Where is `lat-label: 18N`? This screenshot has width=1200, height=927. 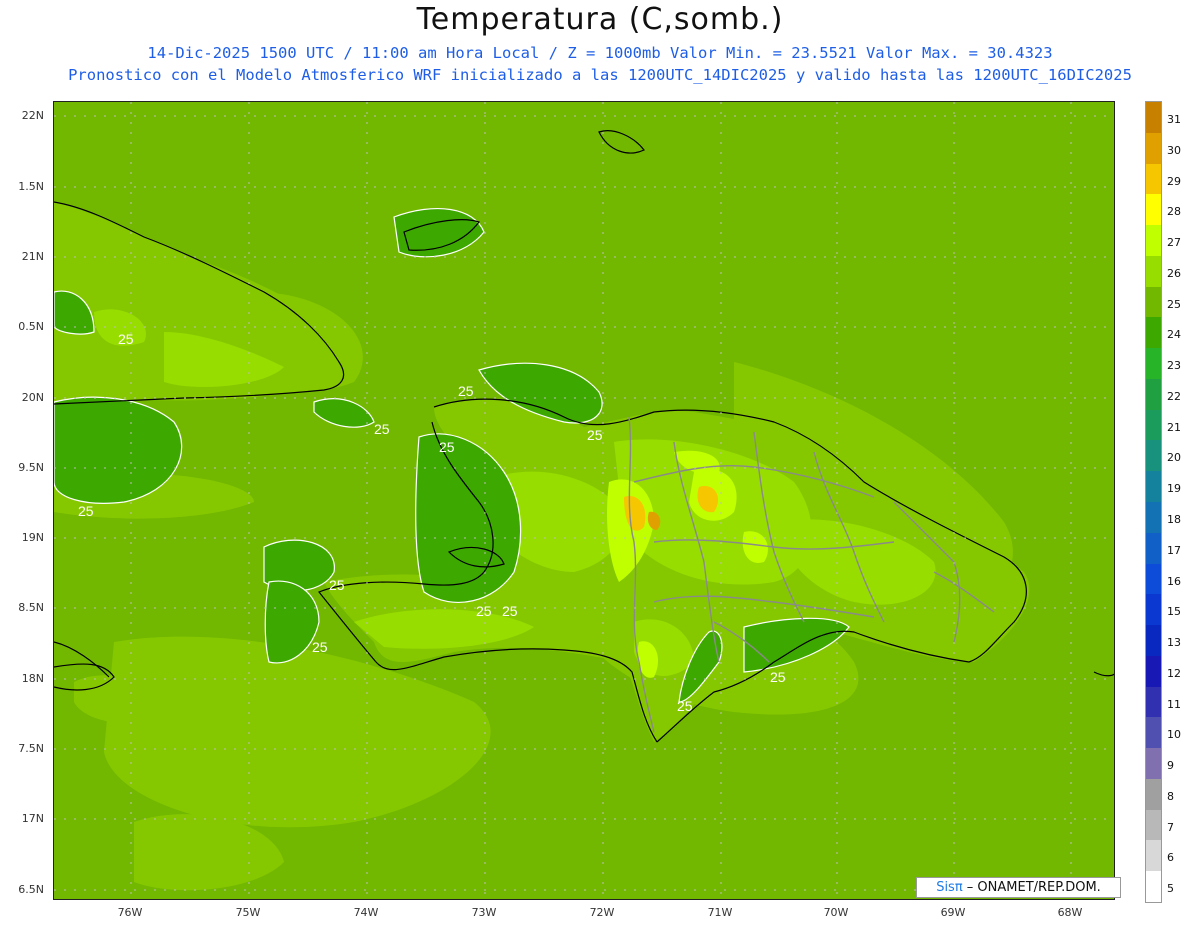 lat-label: 18N is located at coordinates (32, 678).